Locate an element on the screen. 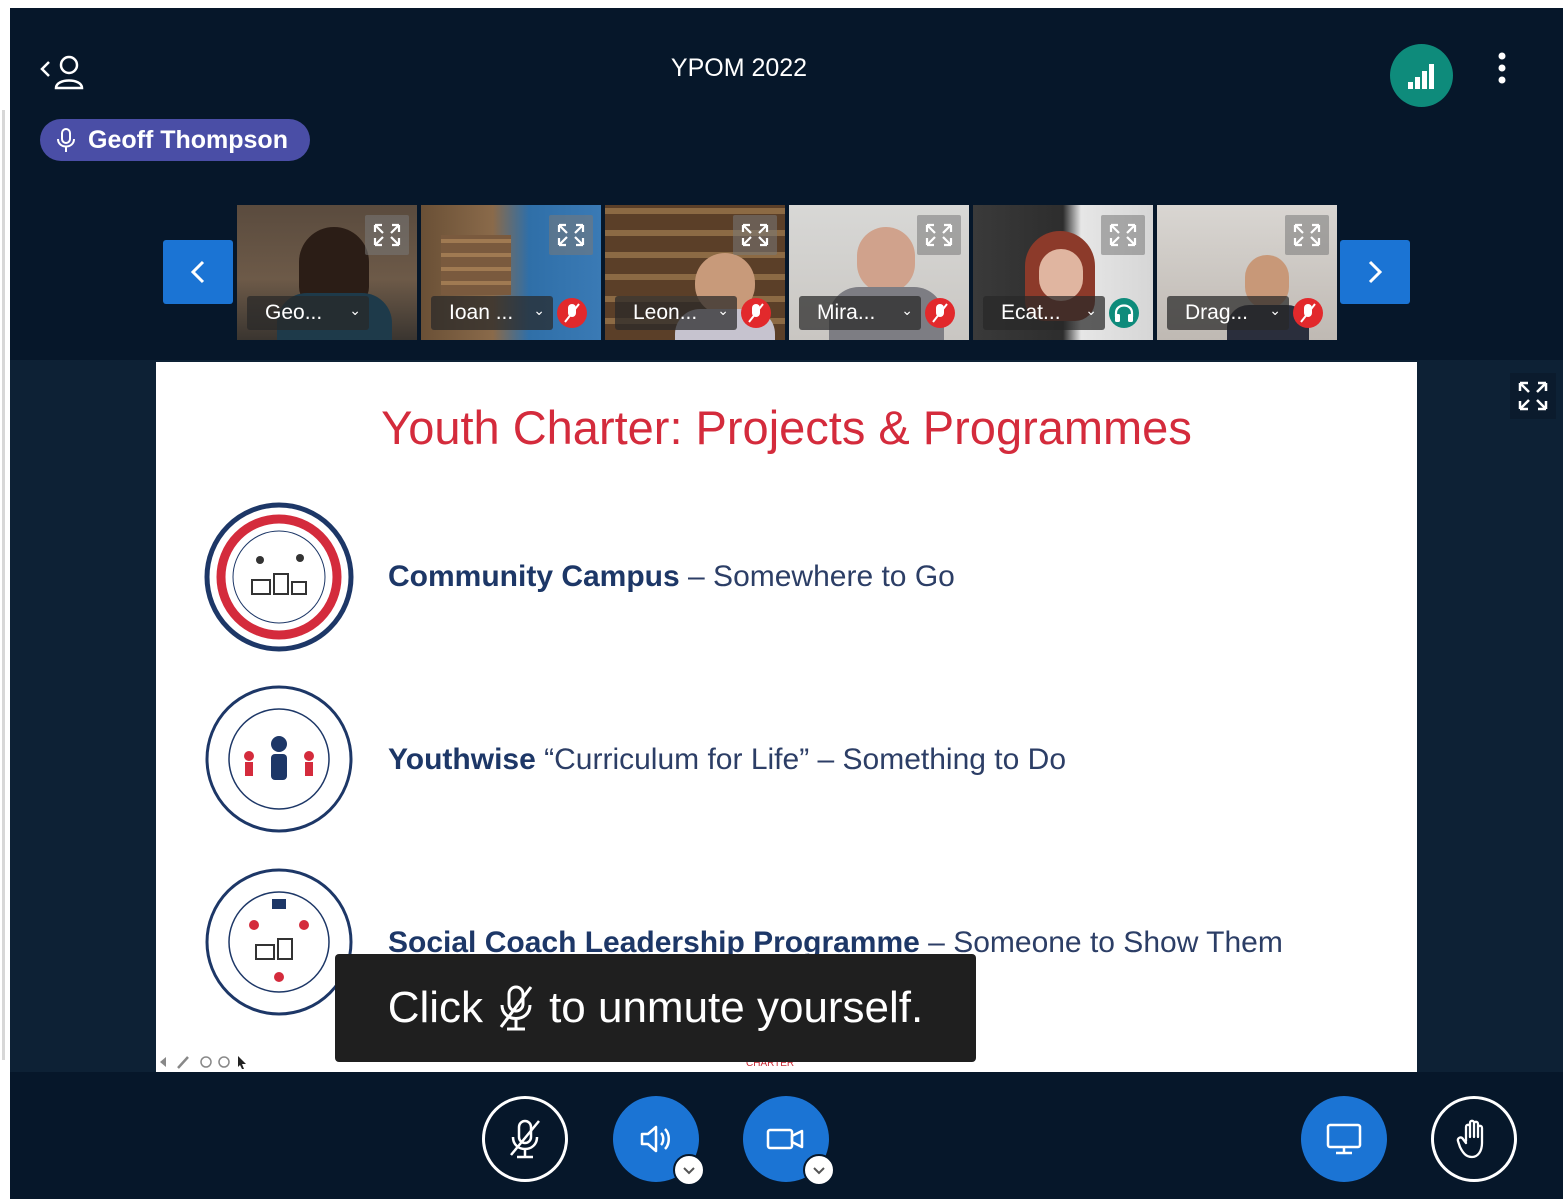 The image size is (1563, 1199). participant-name-label: Ioan ... ⌄ is located at coordinates (492, 313).